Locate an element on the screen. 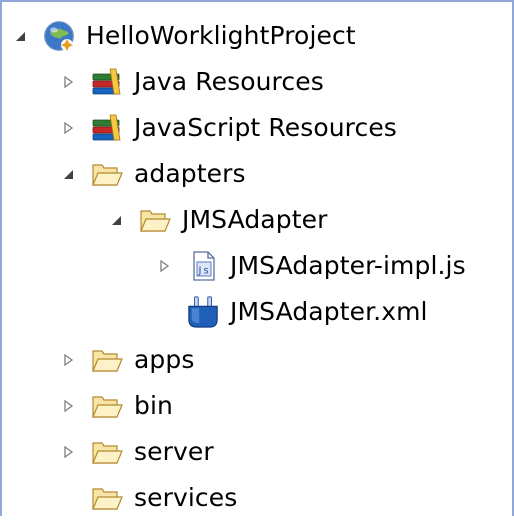 This screenshot has width=514, height=520. tree-item-services: services is located at coordinates (146, 498).